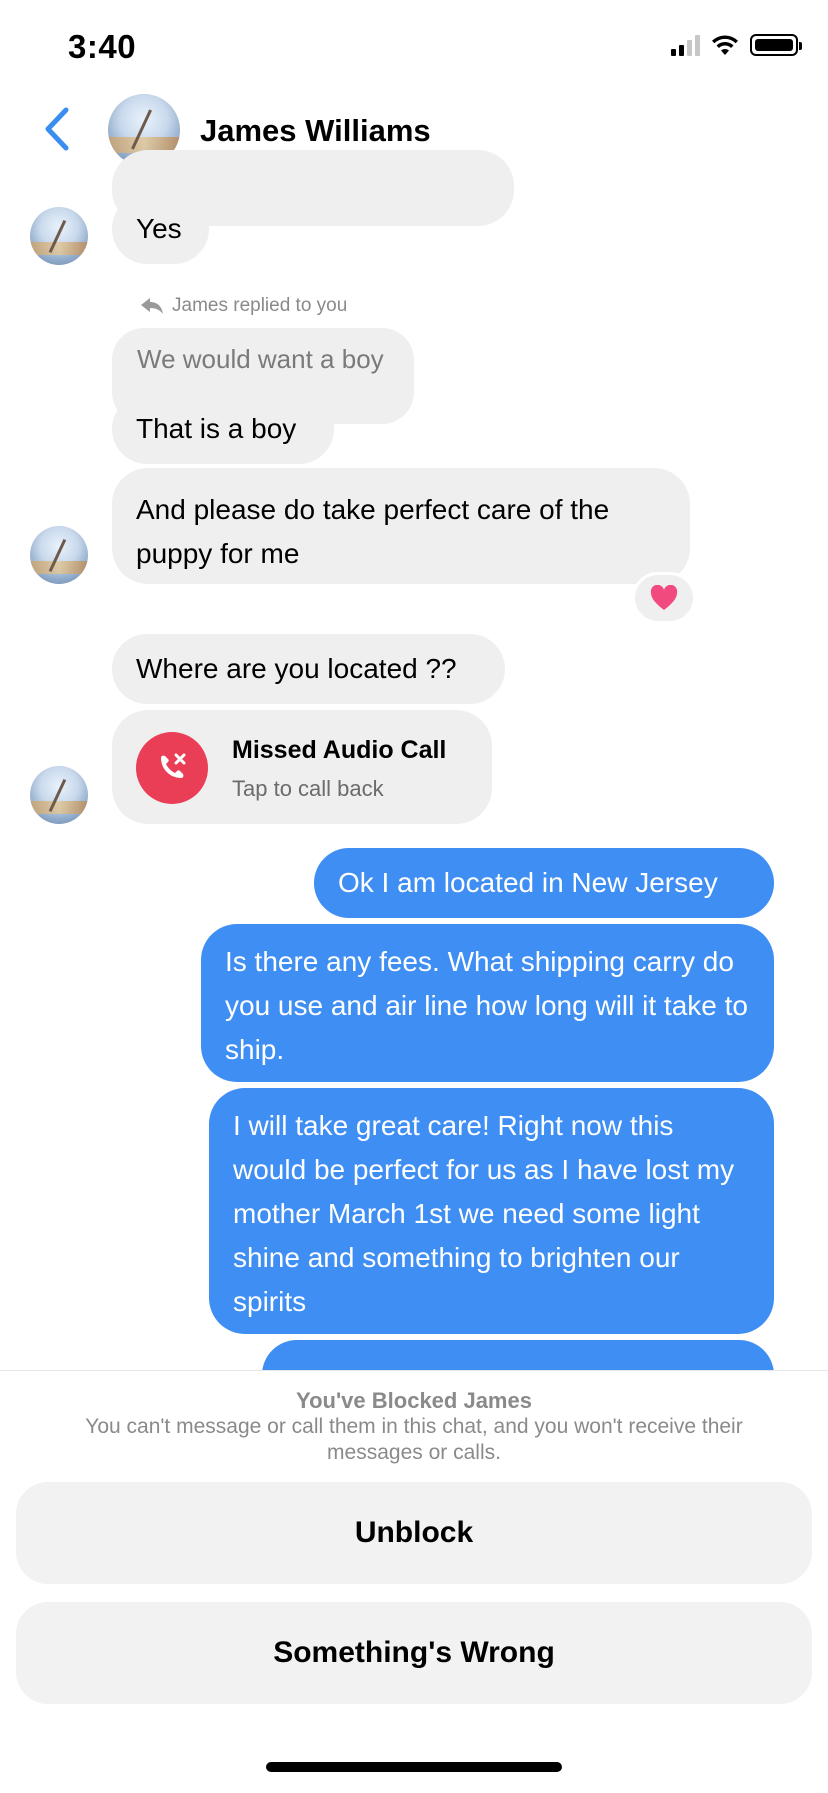 This screenshot has width=828, height=1793. Describe the element at coordinates (315, 131) in the screenshot. I see `contact-name: James Williams` at that location.